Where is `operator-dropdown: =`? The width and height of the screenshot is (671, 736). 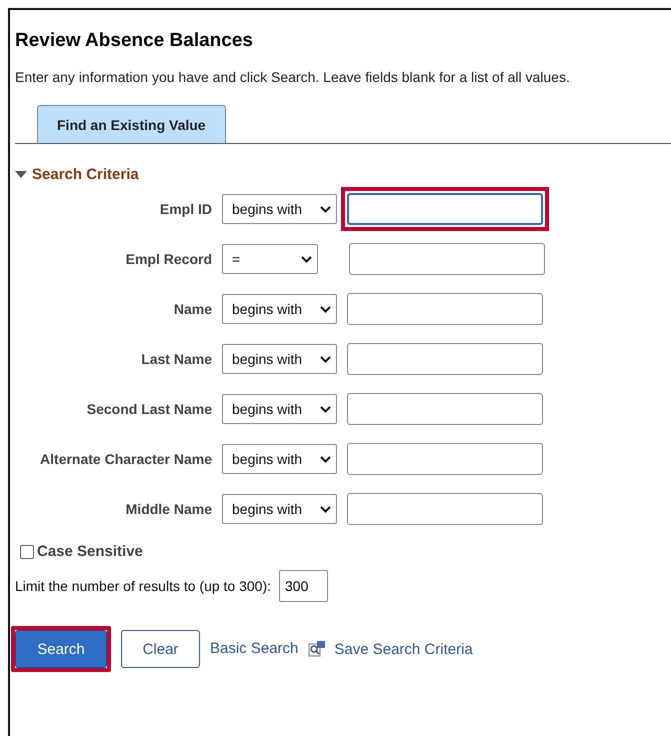
operator-dropdown: = is located at coordinates (270, 259).